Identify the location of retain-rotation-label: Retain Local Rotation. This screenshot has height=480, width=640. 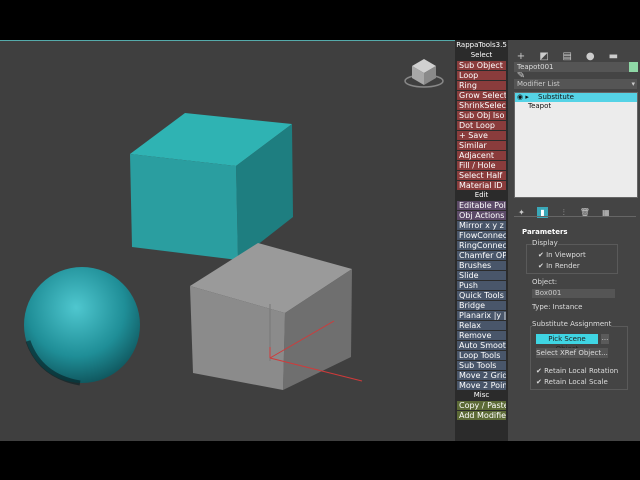
(581, 371).